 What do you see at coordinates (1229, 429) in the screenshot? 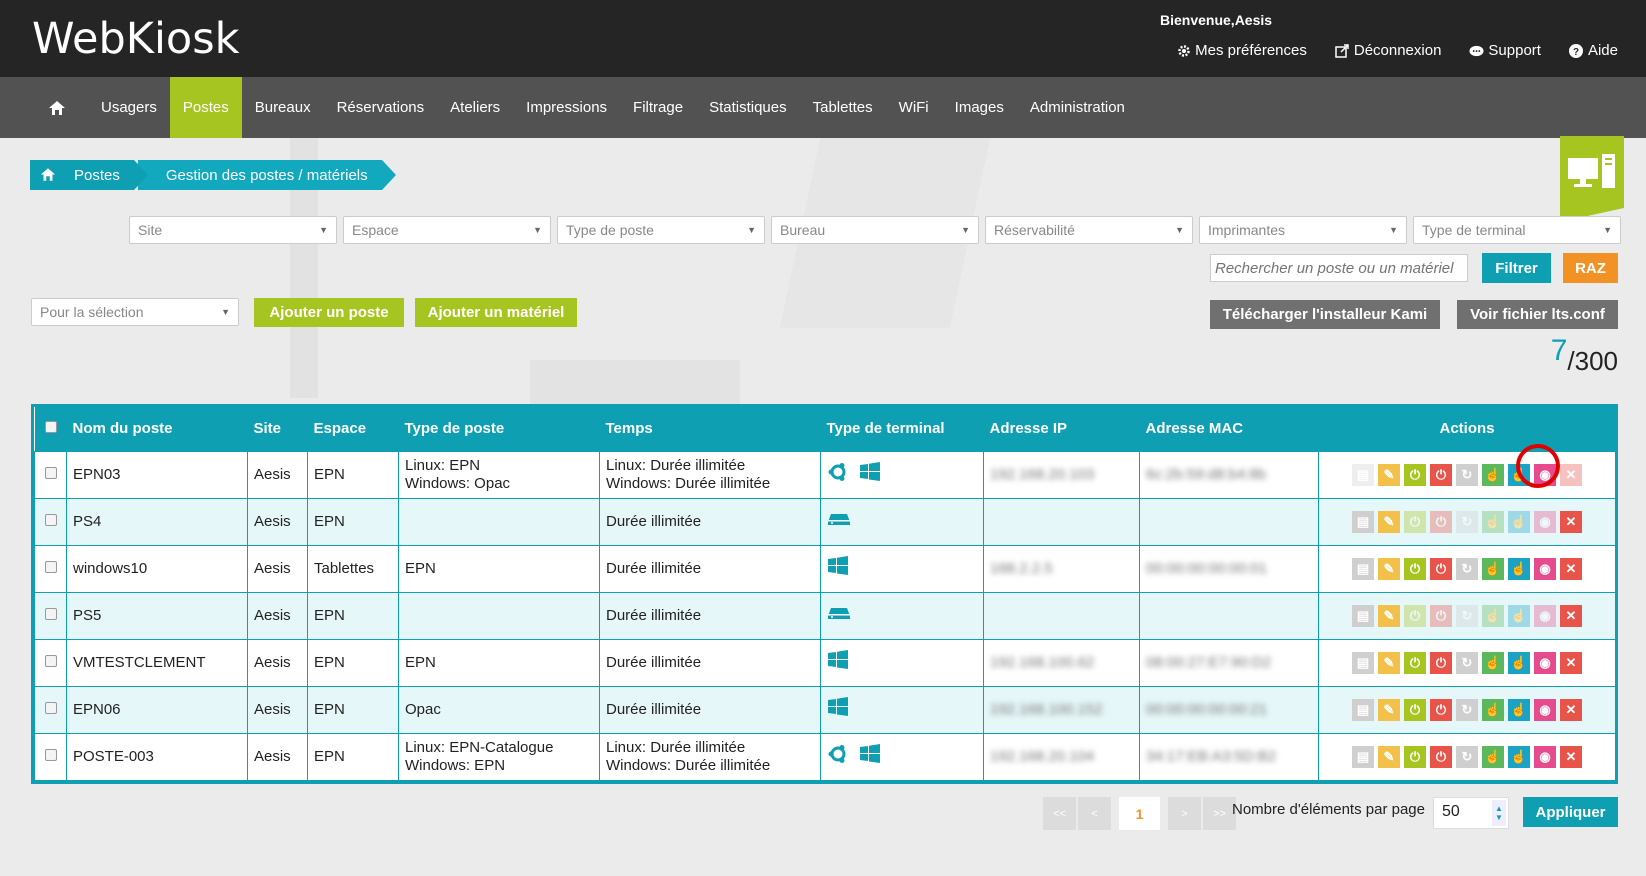
I see `col-mac: Adresse MAC` at bounding box center [1229, 429].